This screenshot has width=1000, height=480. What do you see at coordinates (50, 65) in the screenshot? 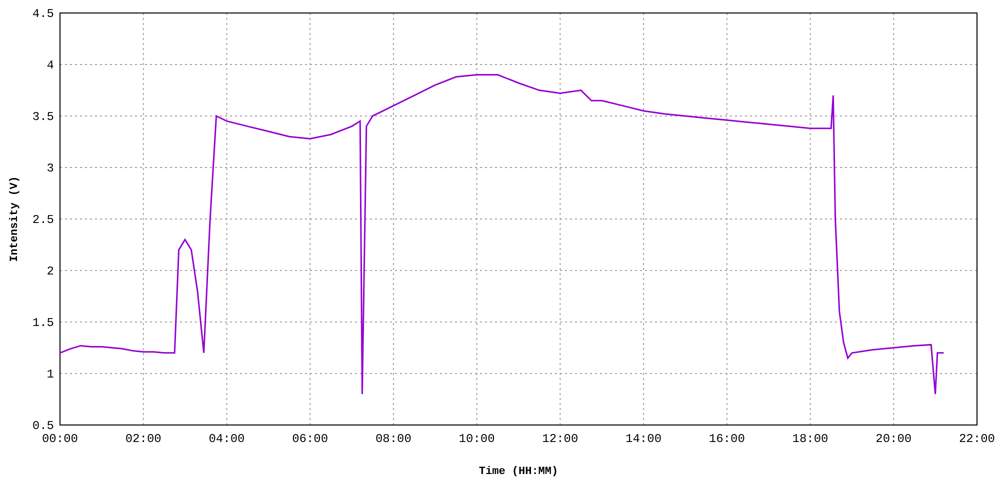
I see `y-tick-label: 4` at bounding box center [50, 65].